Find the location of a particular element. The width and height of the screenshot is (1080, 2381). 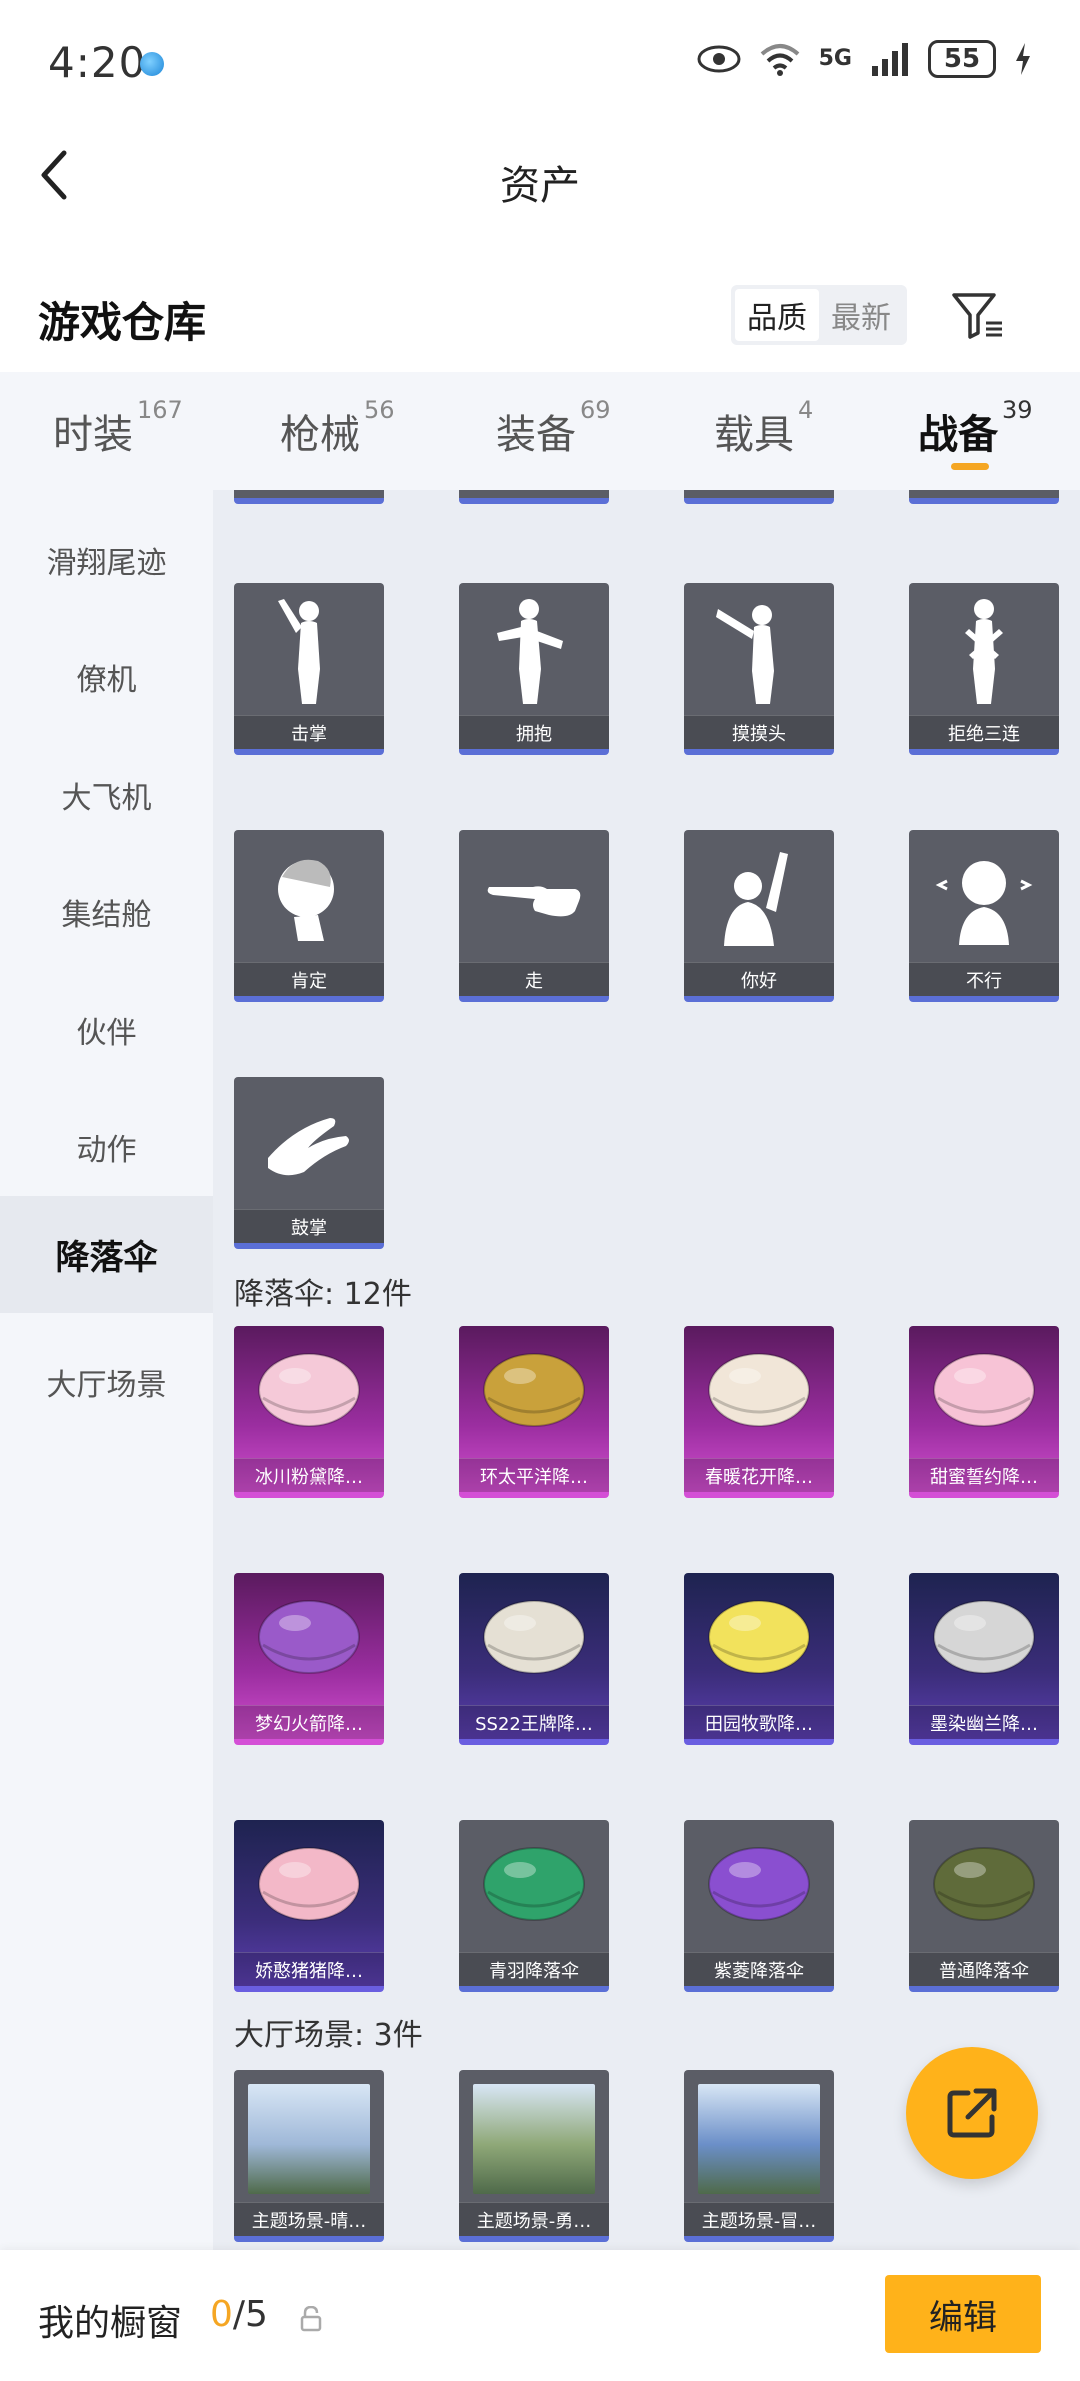

battery-indicator: 55 is located at coordinates (962, 59).